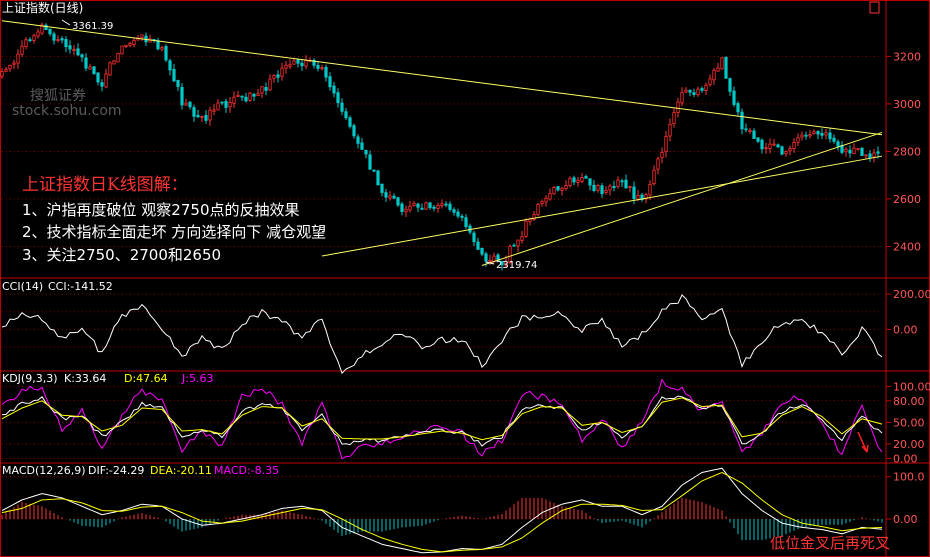 The image size is (930, 557). Describe the element at coordinates (874, 7) in the screenshot. I see `window-close-icon` at that location.